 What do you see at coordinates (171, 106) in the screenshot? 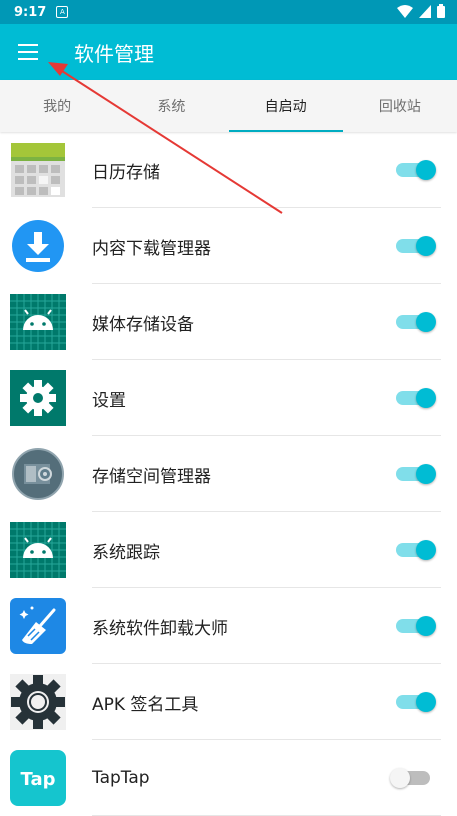
I see `tab-system: 系统` at bounding box center [171, 106].